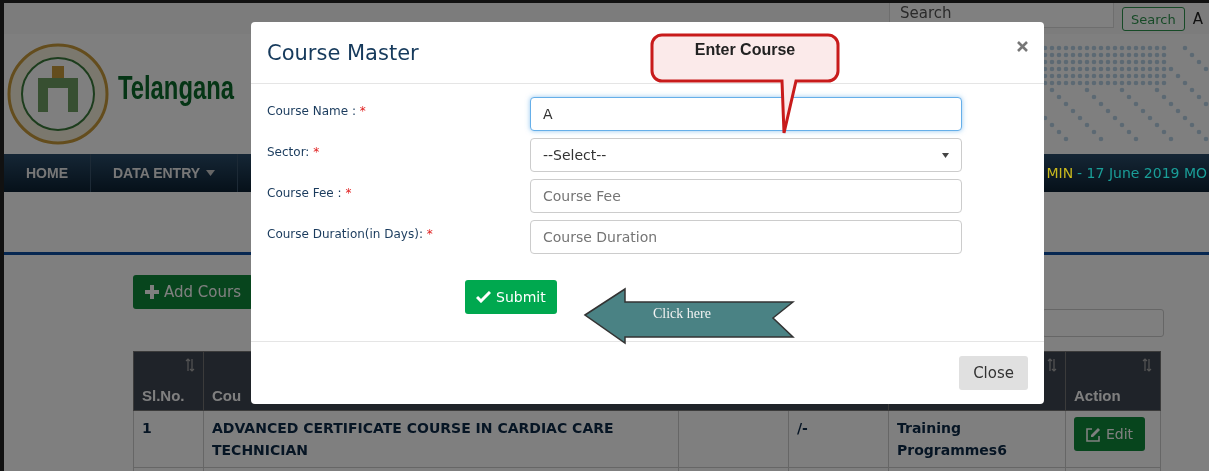 The width and height of the screenshot is (1209, 471). Describe the element at coordinates (1153, 19) in the screenshot. I see `search-button: Search` at that location.